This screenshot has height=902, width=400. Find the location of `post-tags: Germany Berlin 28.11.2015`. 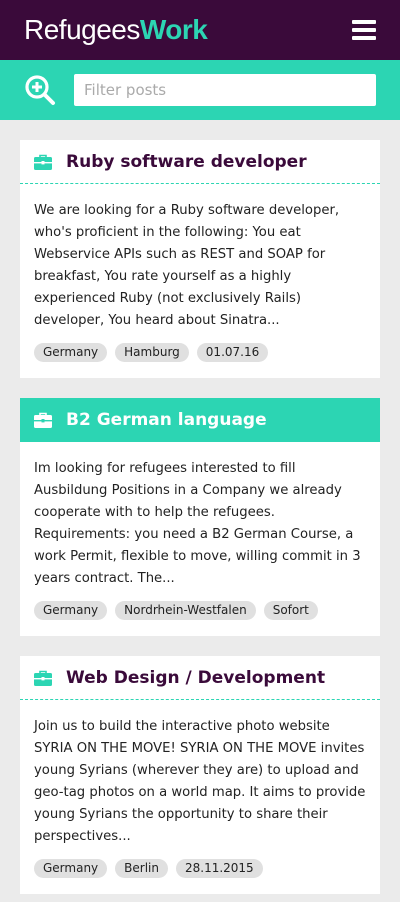

post-tags: Germany Berlin 28.11.2015 is located at coordinates (200, 868).